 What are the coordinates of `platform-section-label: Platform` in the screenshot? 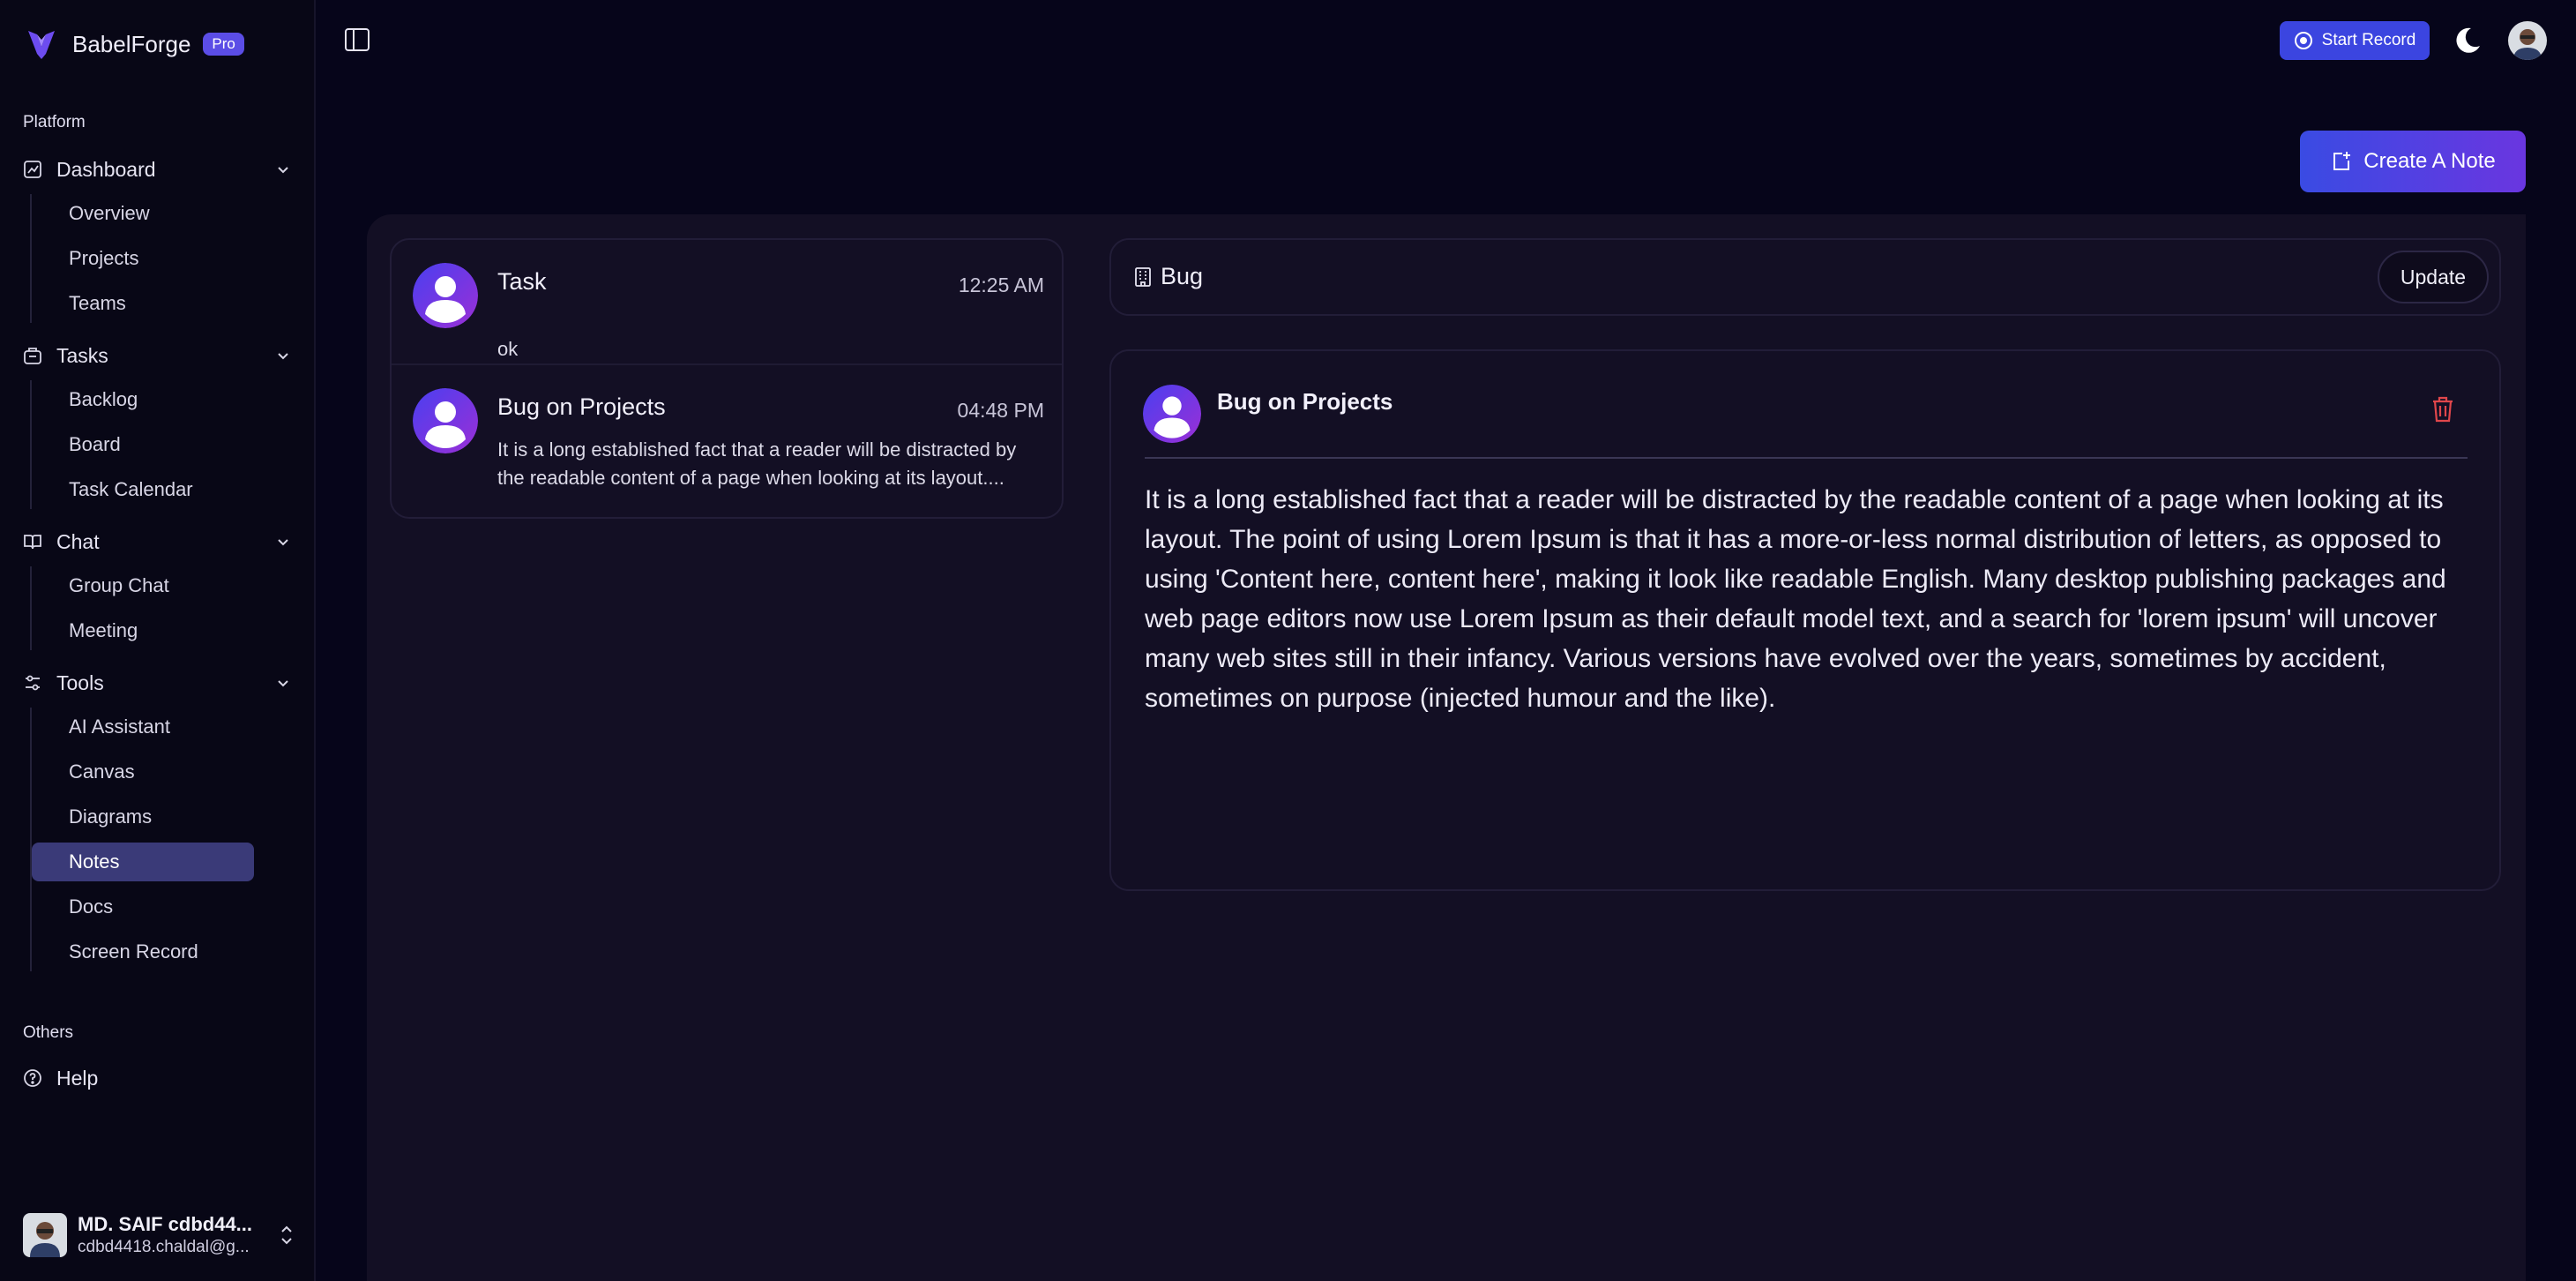 It's located at (54, 122).